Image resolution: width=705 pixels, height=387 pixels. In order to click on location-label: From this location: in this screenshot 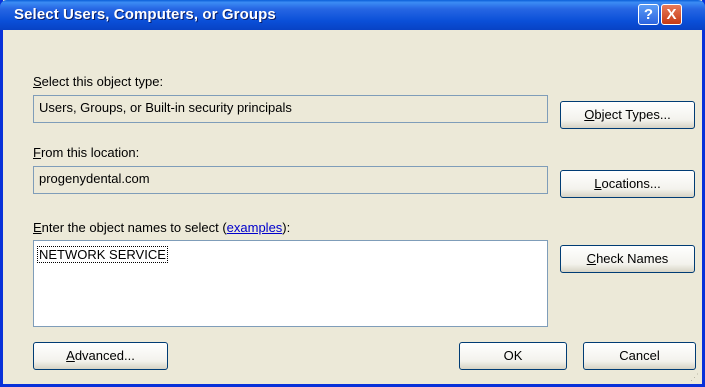, I will do `click(86, 152)`.